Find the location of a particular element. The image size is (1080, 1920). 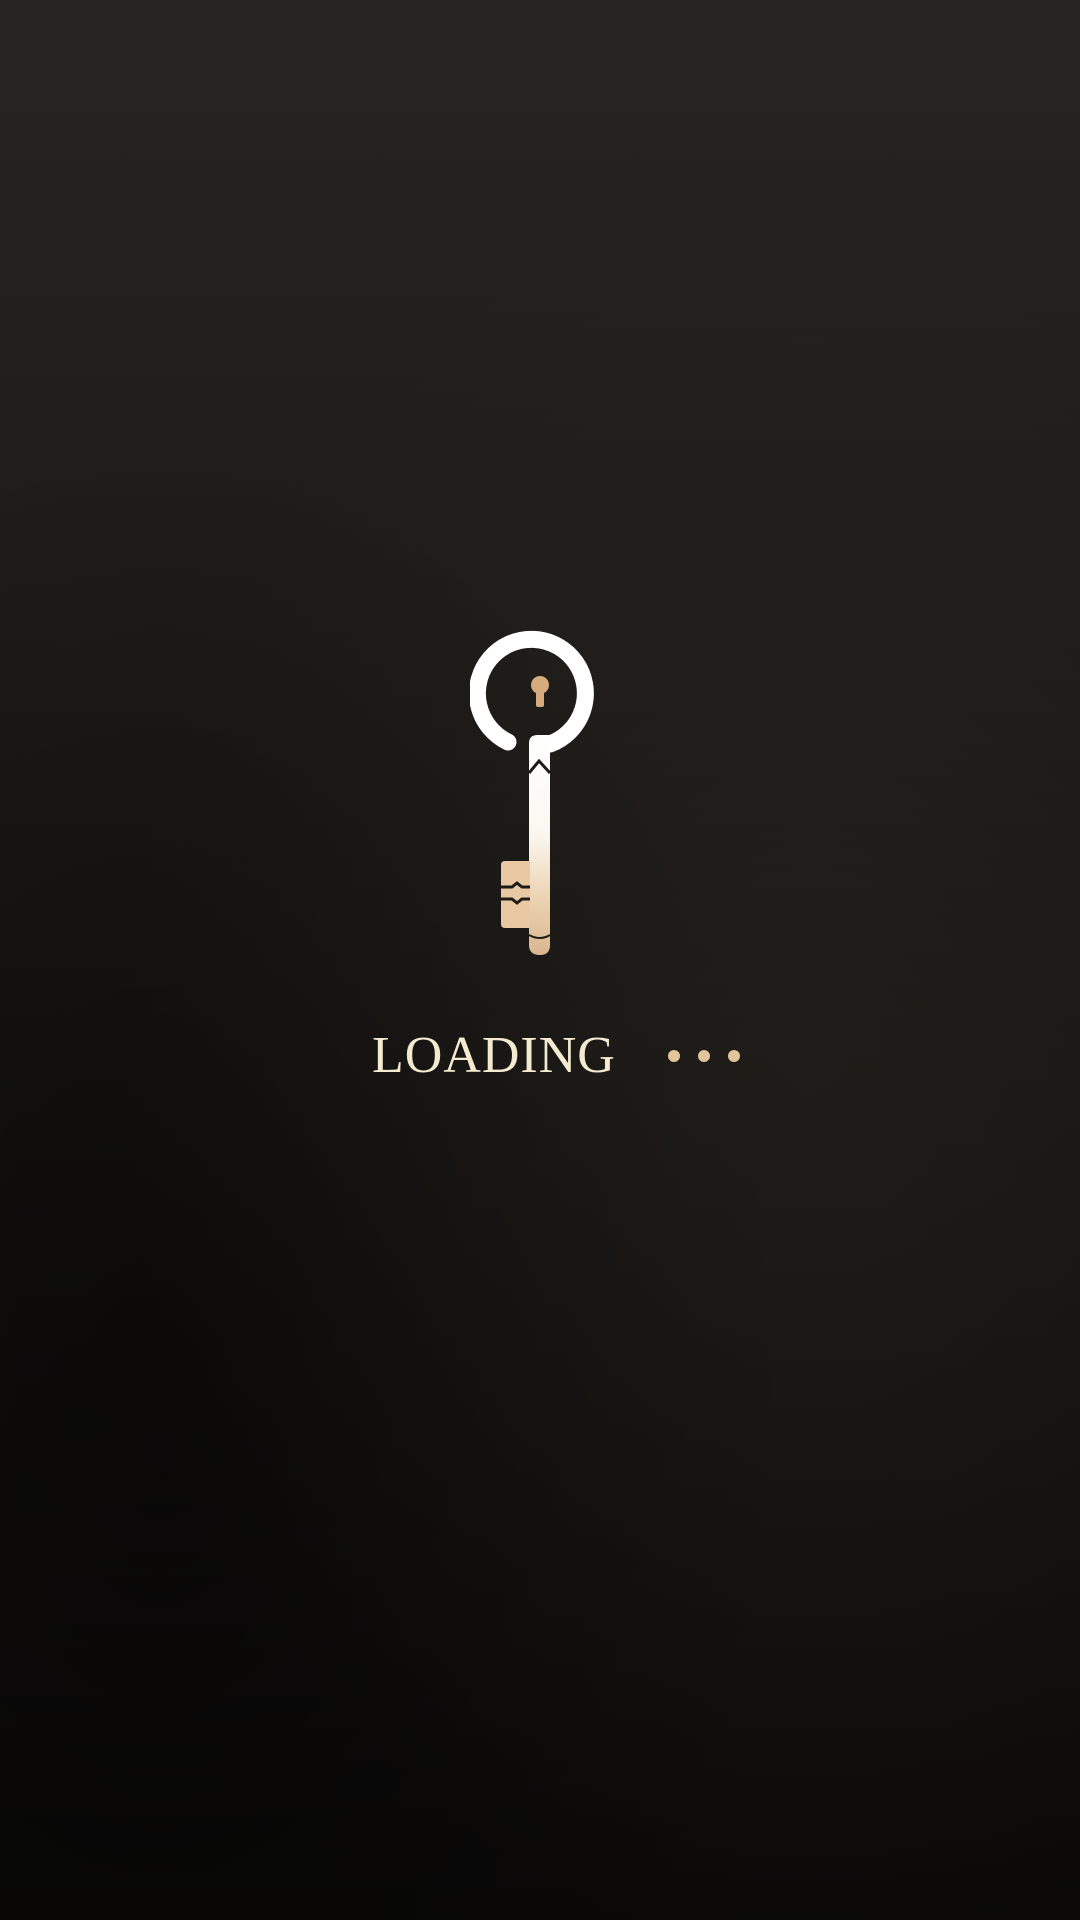

loading-dots-indicator is located at coordinates (704, 1056).